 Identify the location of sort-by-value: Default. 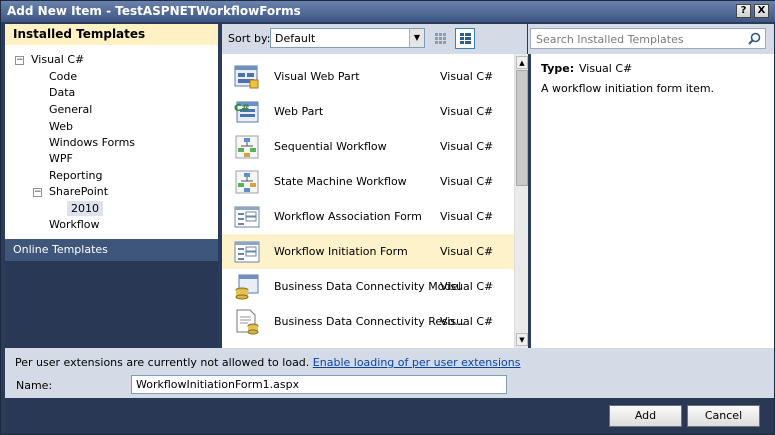
(295, 38).